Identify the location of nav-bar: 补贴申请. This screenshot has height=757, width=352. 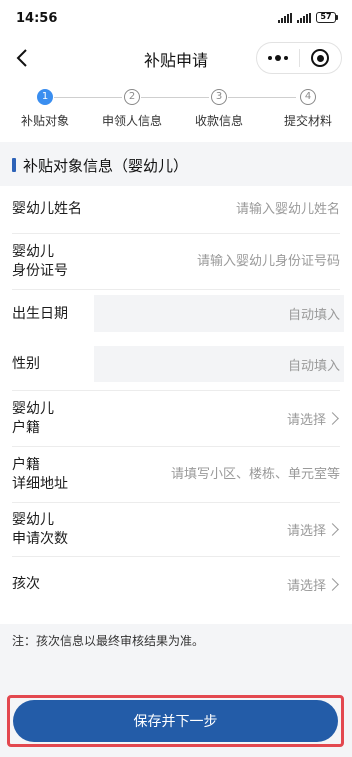
(176, 58).